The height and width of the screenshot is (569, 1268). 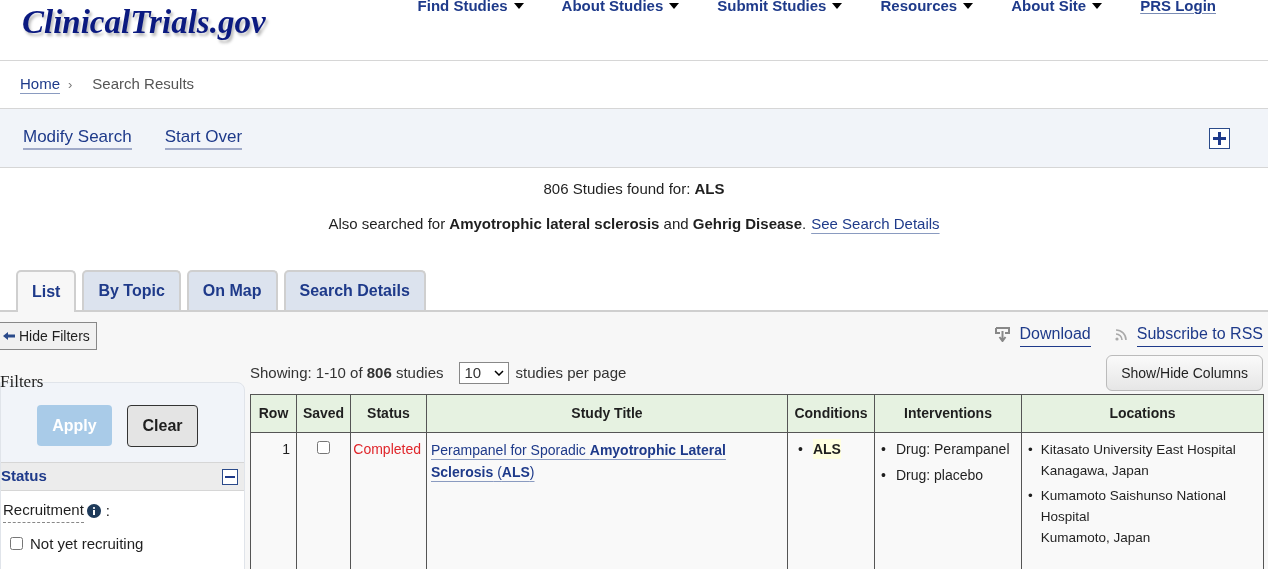 I want to click on action-link: Start Over, so click(x=203, y=138).